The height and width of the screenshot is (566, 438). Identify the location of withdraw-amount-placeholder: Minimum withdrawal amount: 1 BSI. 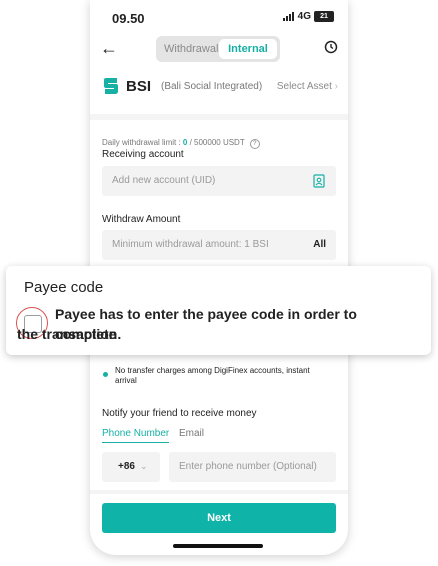
(190, 244).